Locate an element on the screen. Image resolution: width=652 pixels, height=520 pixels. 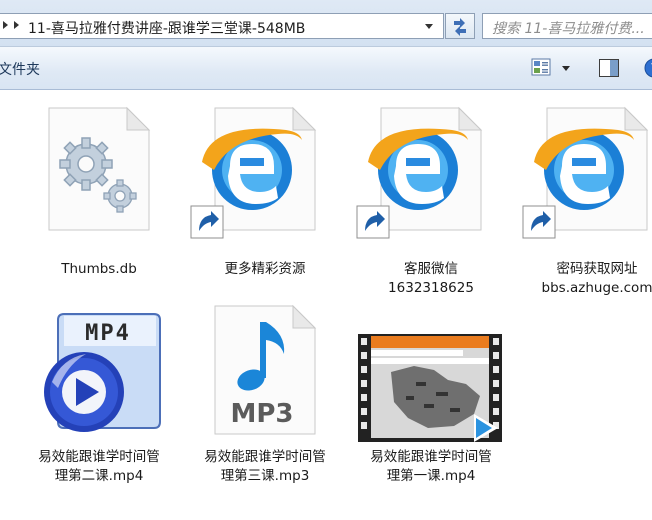
mp4-file-icon: MP4 is located at coordinates (102, 372).